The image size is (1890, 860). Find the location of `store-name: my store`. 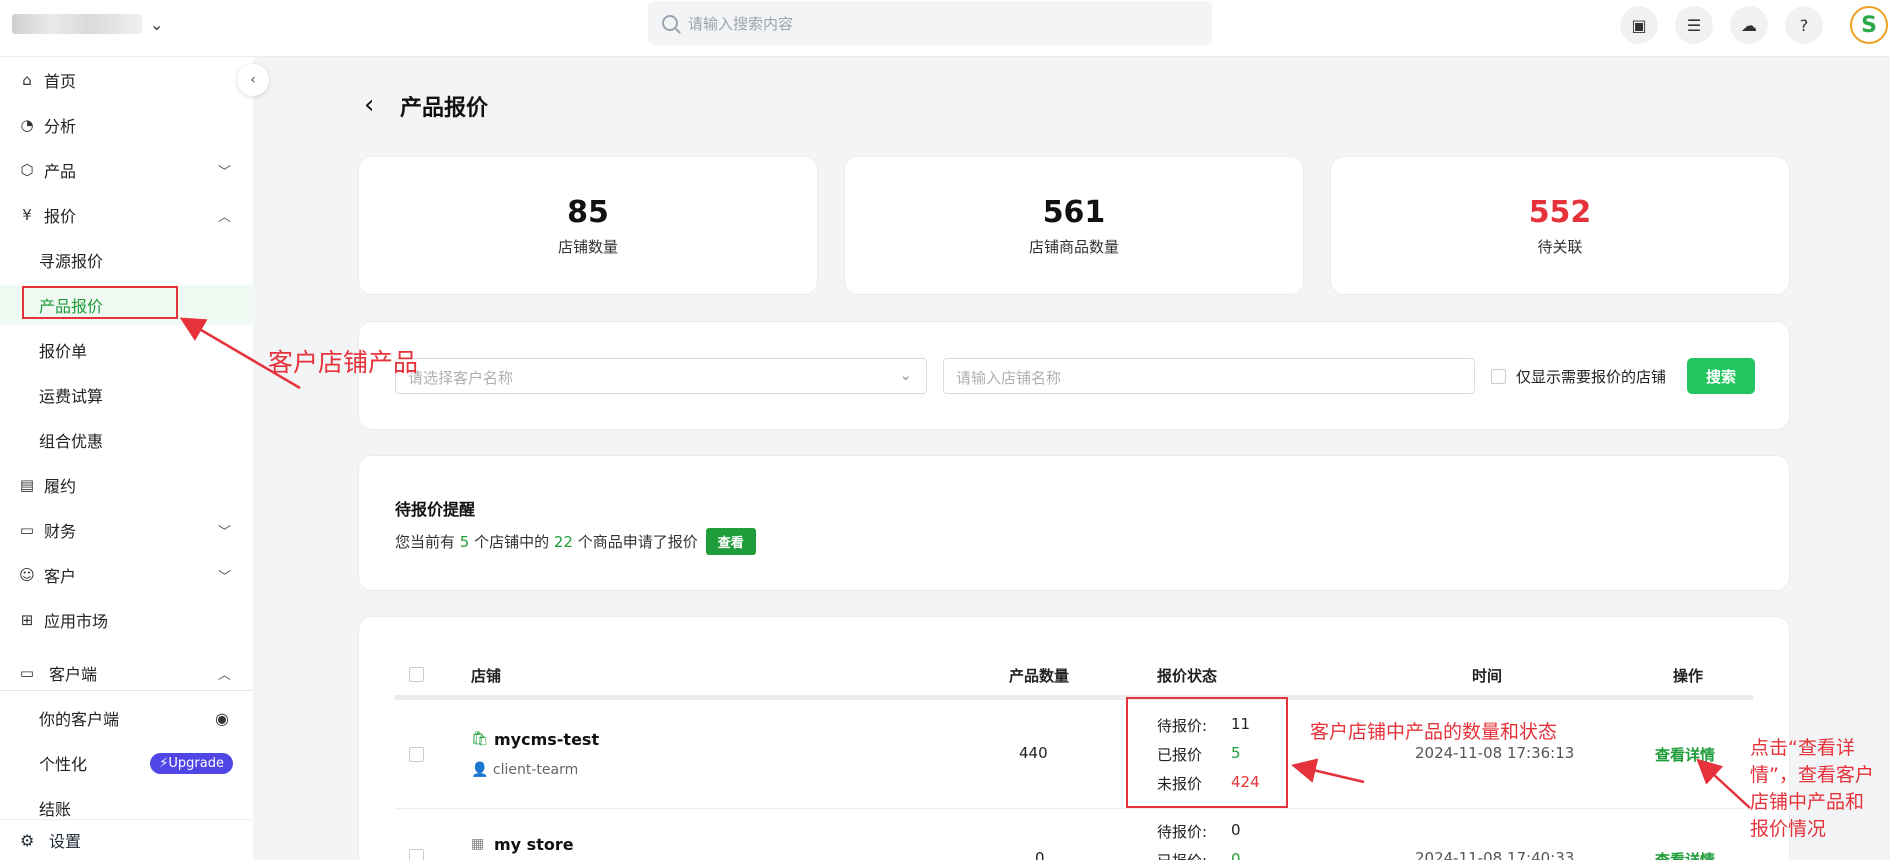

store-name: my store is located at coordinates (534, 844).